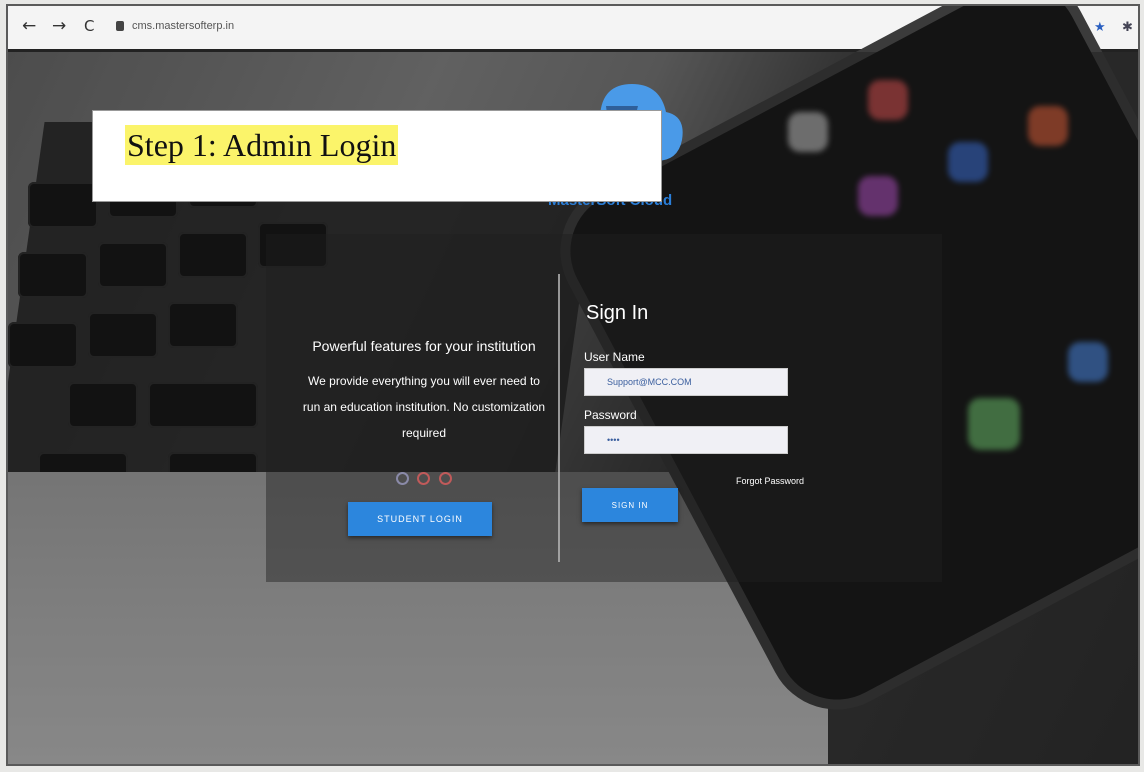 The image size is (1144, 772). What do you see at coordinates (424, 346) in the screenshot?
I see `promo-title: Powerful features for your institution` at bounding box center [424, 346].